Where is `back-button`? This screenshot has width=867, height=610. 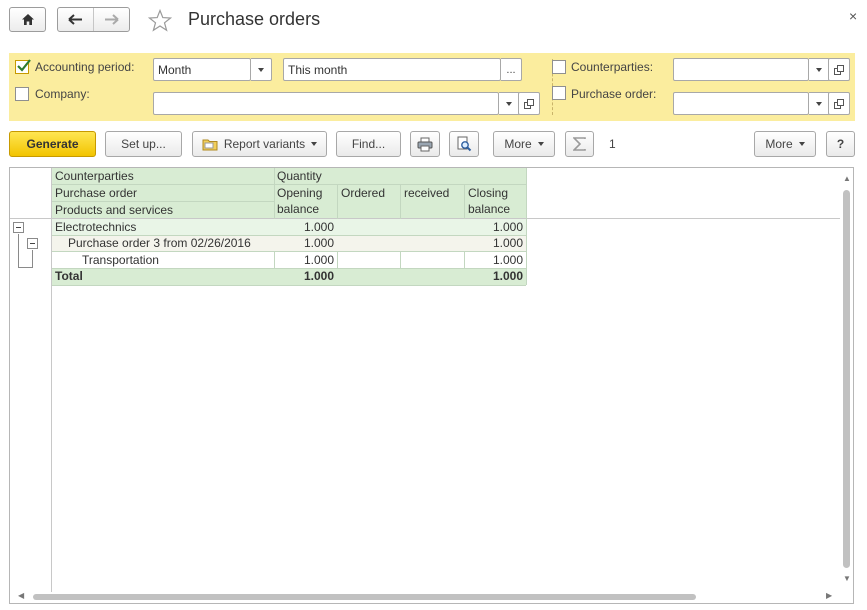
back-button is located at coordinates (76, 19).